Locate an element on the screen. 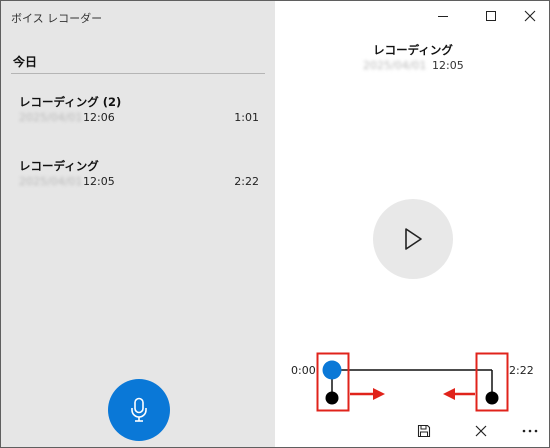 Image resolution: width=550 pixels, height=448 pixels. maximize-button is located at coordinates (491, 16).